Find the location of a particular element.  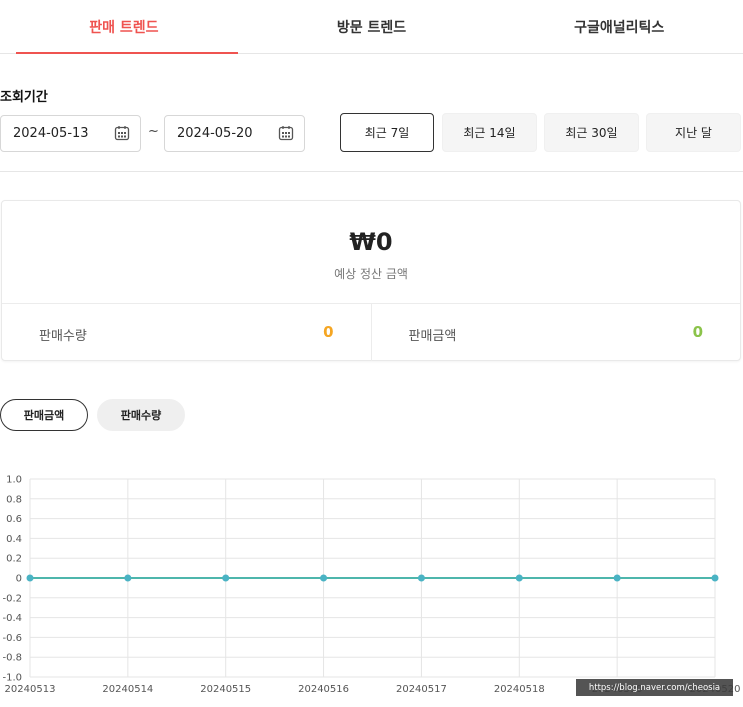

y-tick-label: 0.6 is located at coordinates (14, 519).